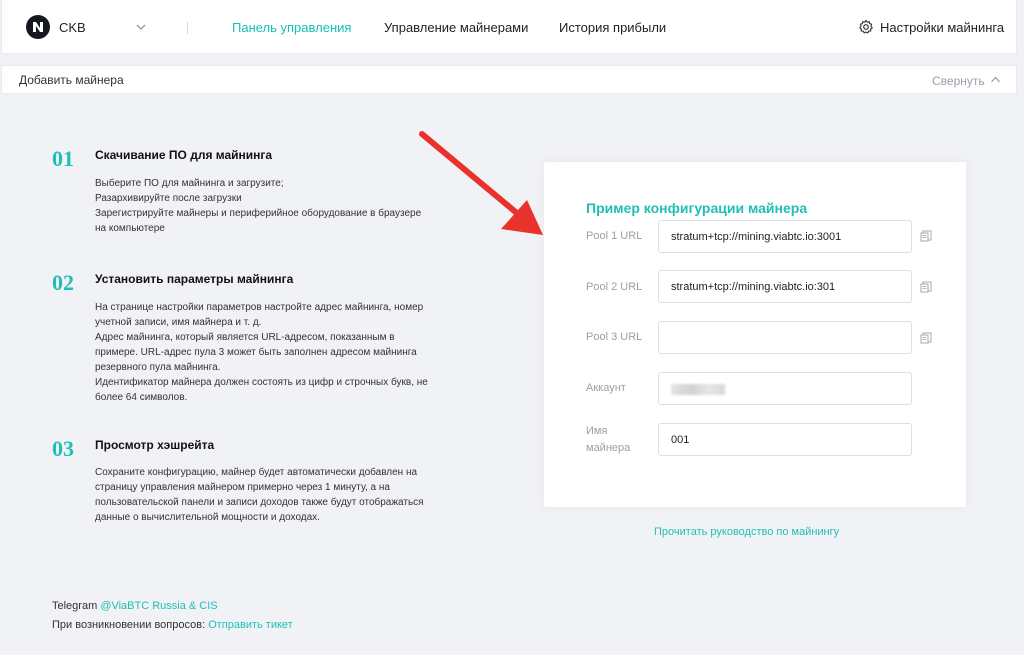  I want to click on chevron-up-icon, so click(995, 79).